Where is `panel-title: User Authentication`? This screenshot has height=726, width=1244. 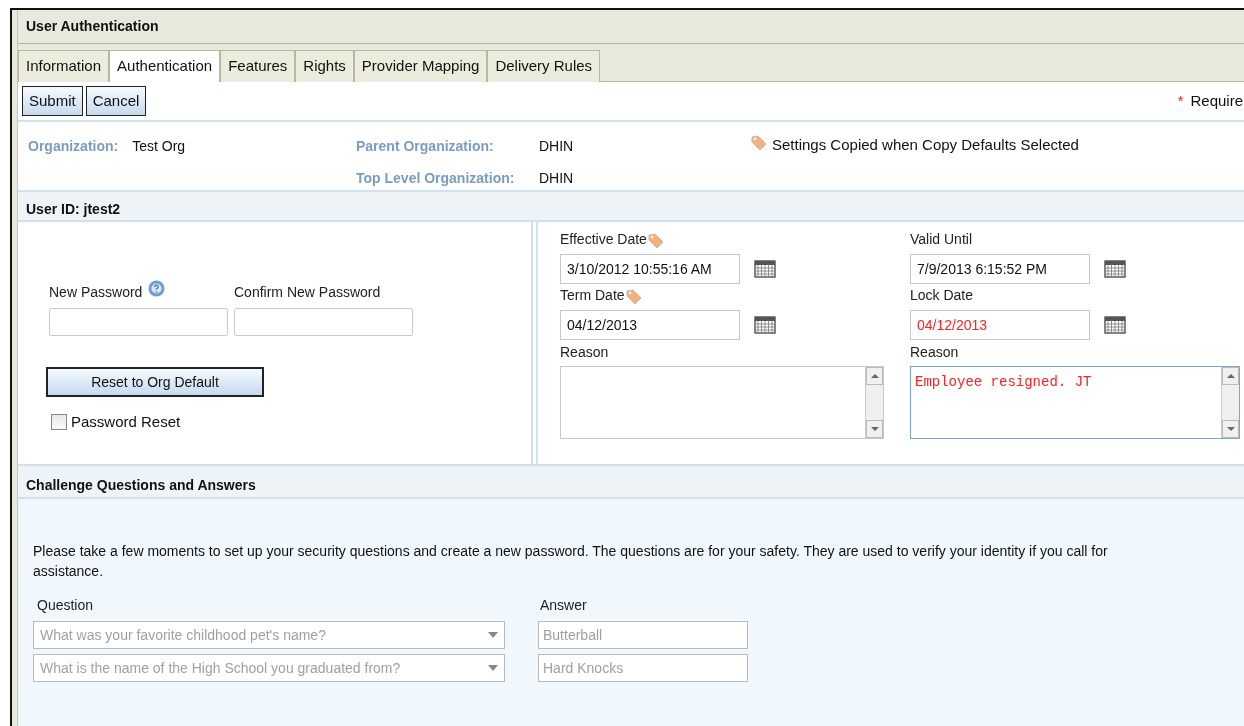
panel-title: User Authentication is located at coordinates (92, 26).